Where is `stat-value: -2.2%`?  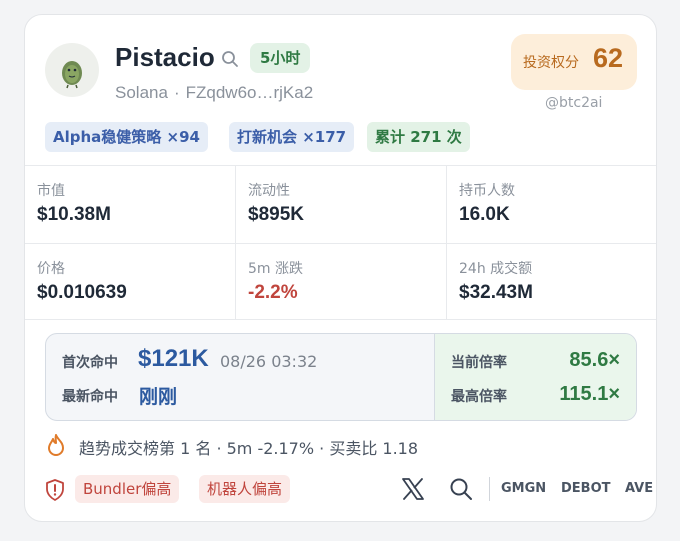 stat-value: -2.2% is located at coordinates (273, 292).